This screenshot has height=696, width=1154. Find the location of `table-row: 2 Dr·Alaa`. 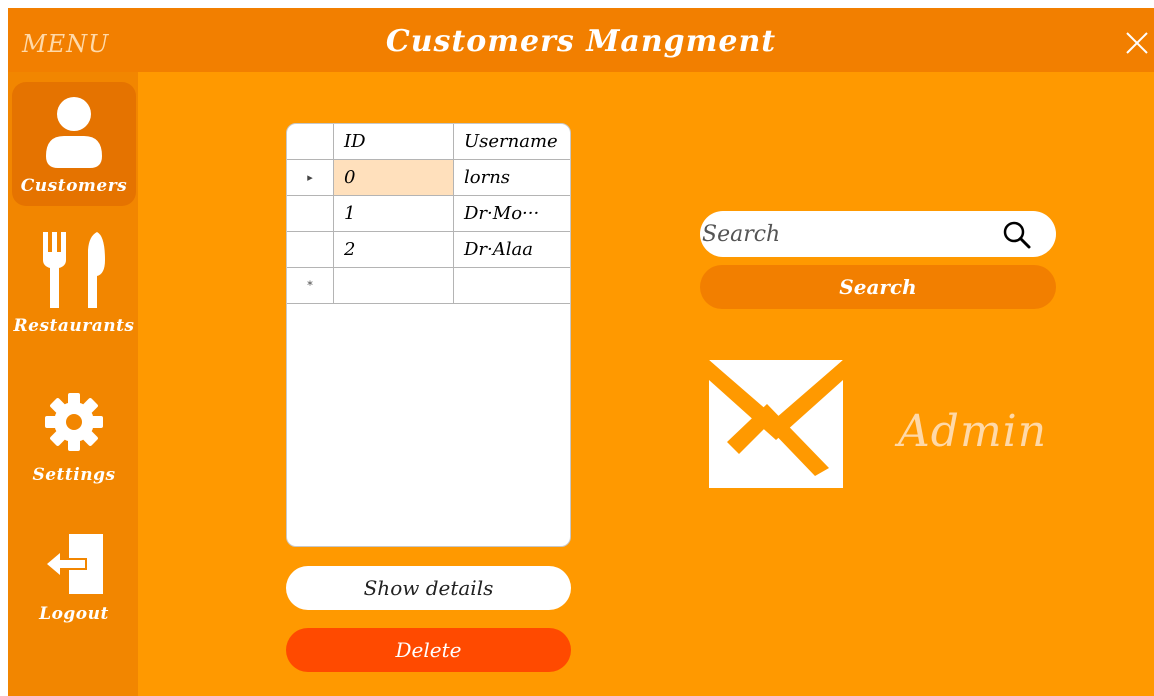

table-row: 2 Dr·Alaa is located at coordinates (428, 250).